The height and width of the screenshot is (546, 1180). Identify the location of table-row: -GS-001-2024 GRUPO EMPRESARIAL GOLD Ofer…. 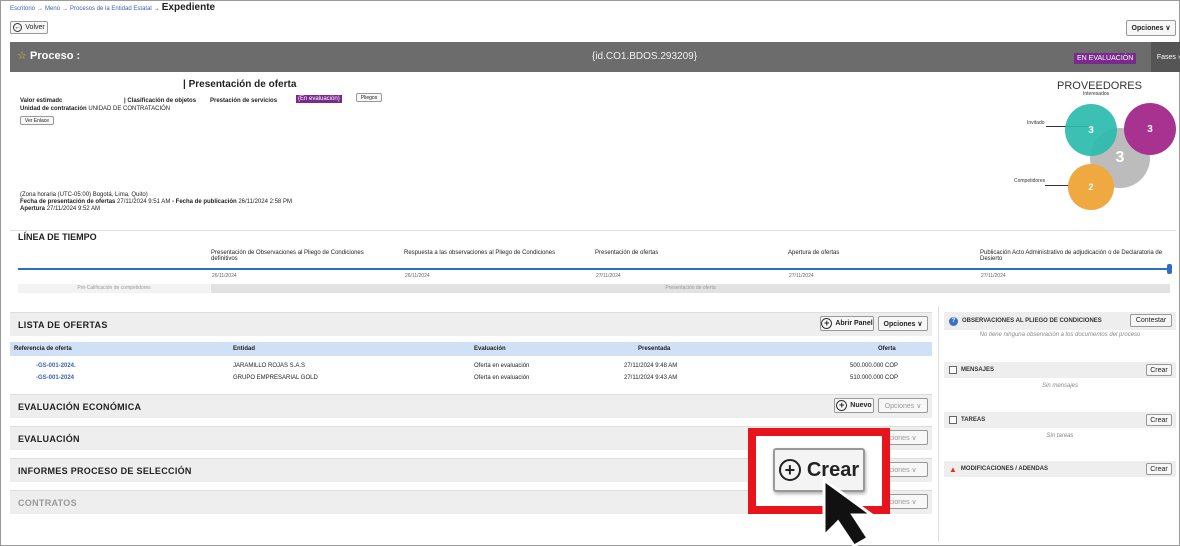
(471, 379).